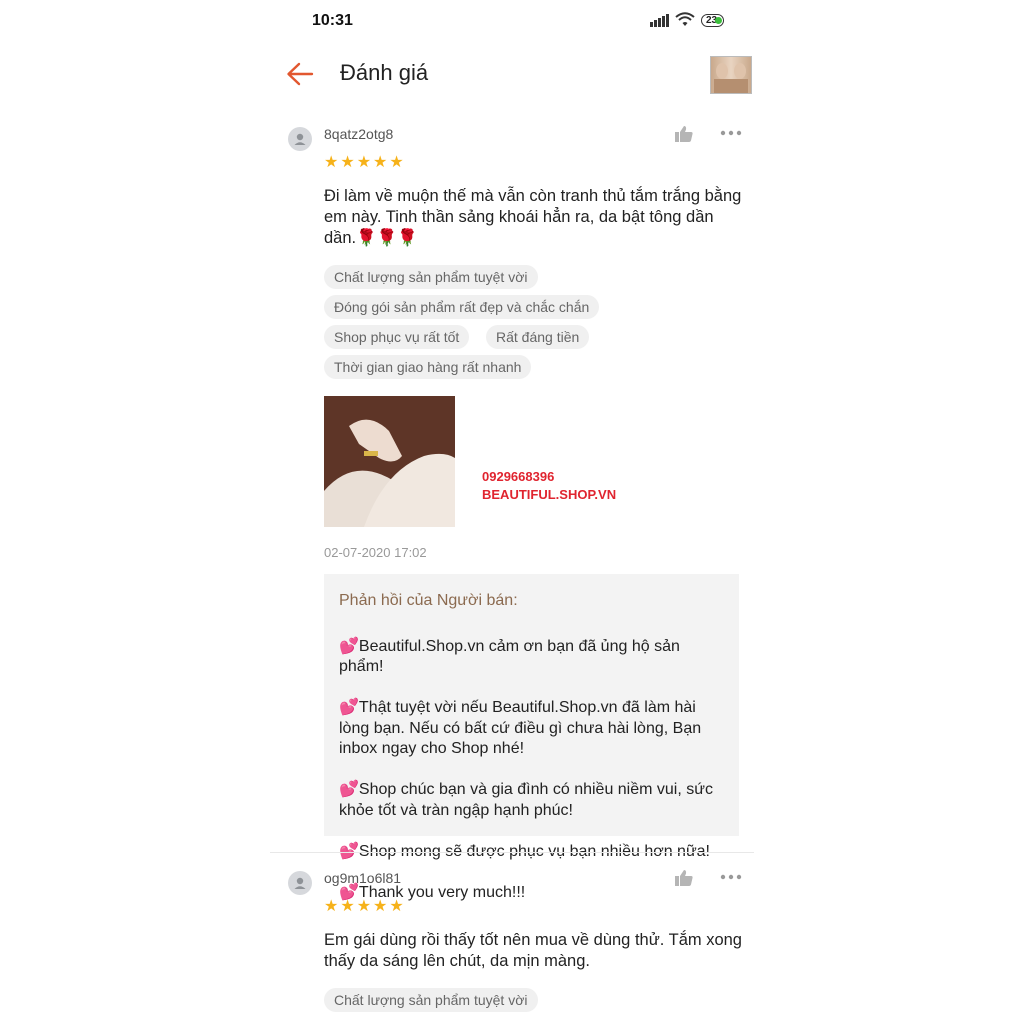  Describe the element at coordinates (332, 20) in the screenshot. I see `status-time: 10:31` at that location.